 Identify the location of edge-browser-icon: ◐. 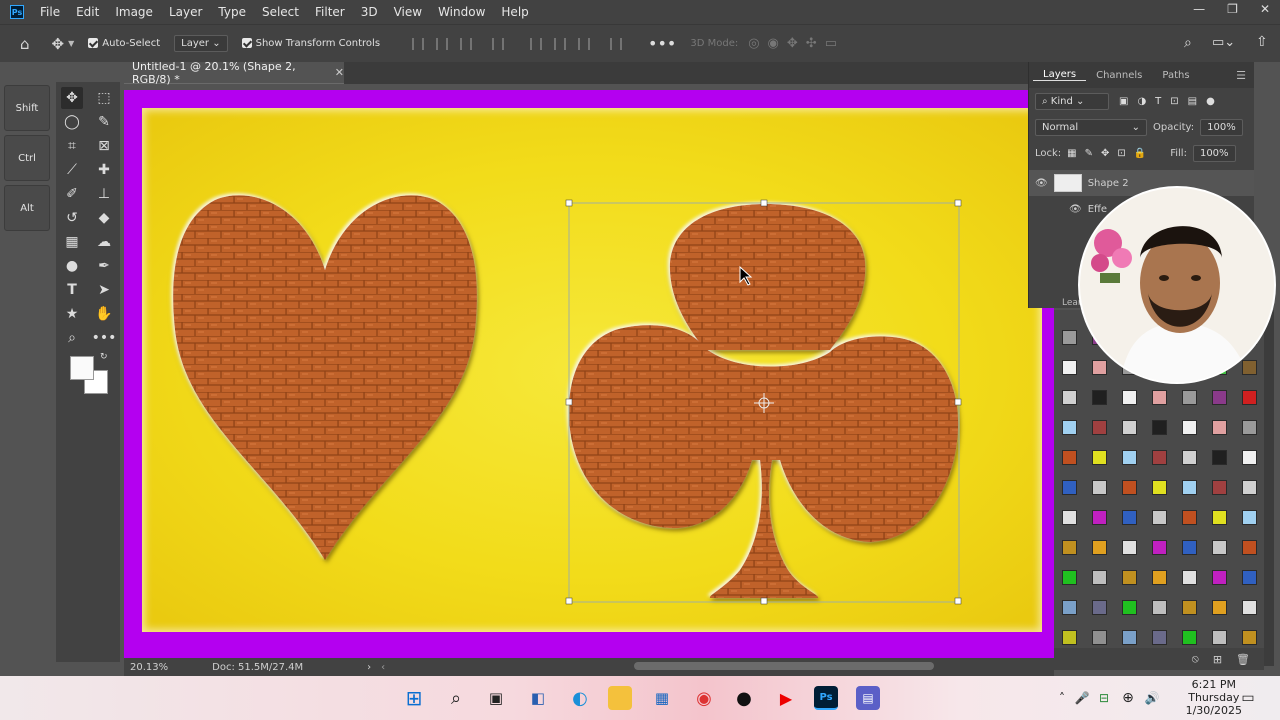
(580, 698).